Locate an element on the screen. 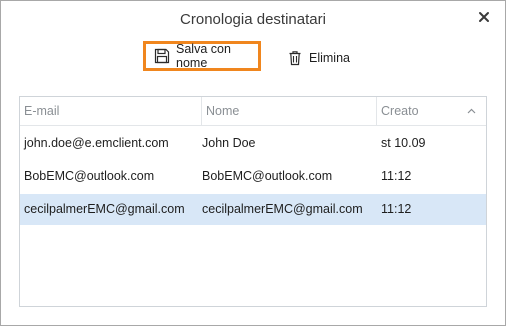 This screenshot has width=506, height=326. row-name: cecilpalmerEMC@gmail.com is located at coordinates (282, 209).